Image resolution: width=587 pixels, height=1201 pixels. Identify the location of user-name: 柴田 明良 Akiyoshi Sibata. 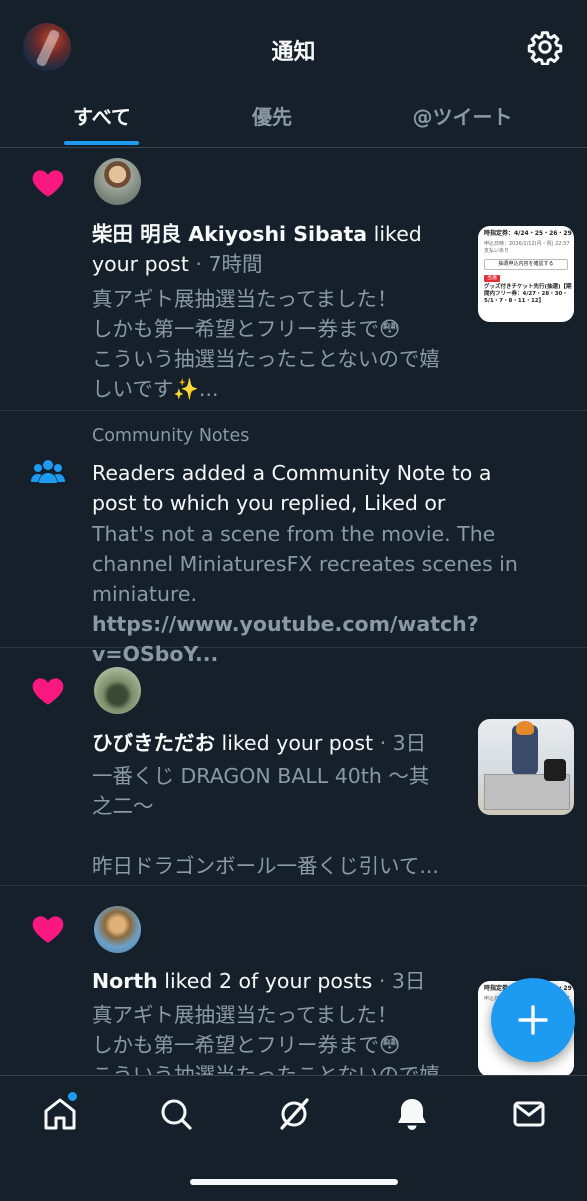
(229, 234).